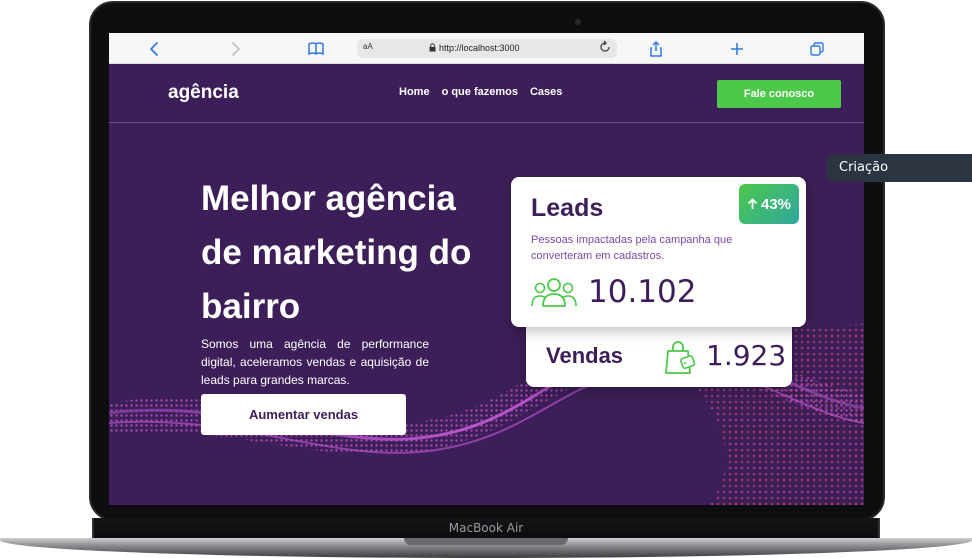 The width and height of the screenshot is (972, 558). I want to click on shopping-bag-icon, so click(680, 357).